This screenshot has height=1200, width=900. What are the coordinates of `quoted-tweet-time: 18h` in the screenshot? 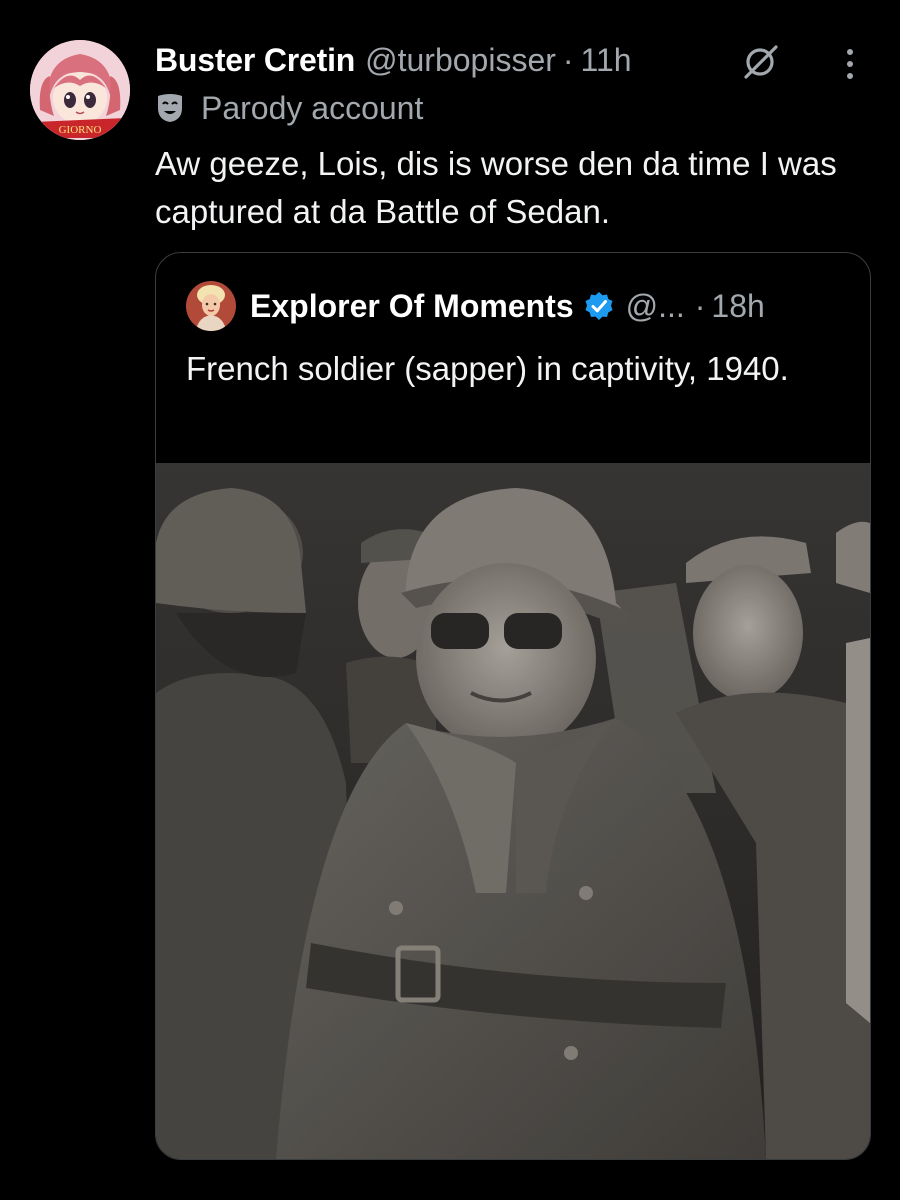 It's located at (737, 306).